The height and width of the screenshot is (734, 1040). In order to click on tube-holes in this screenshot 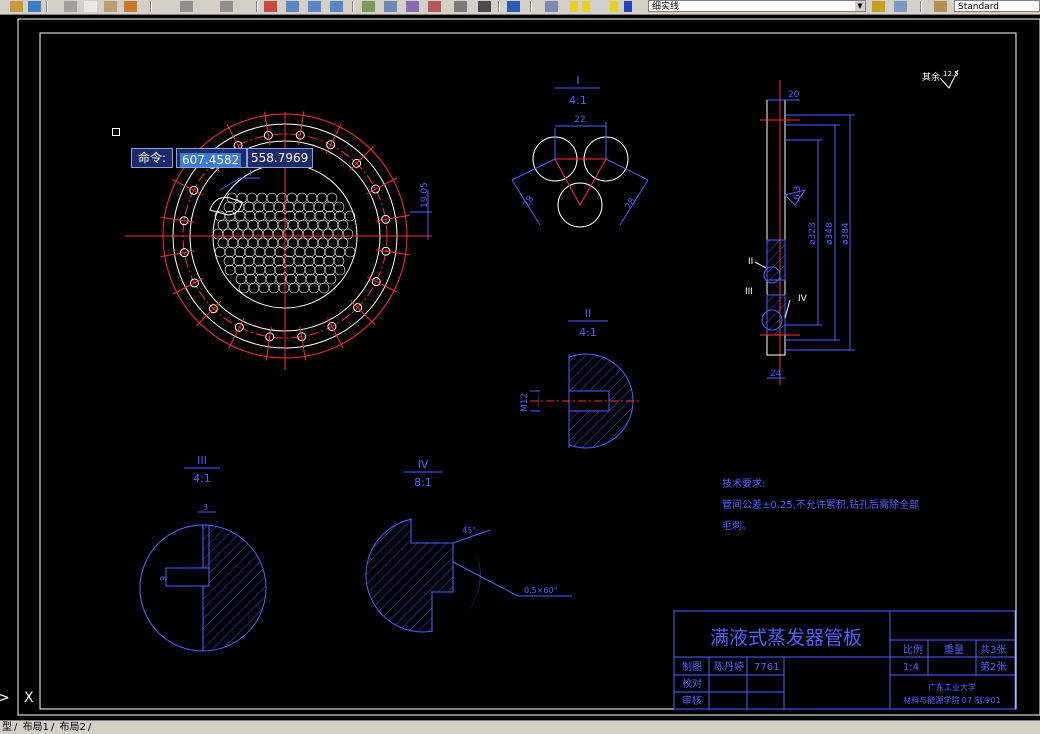, I will do `click(284, 243)`.